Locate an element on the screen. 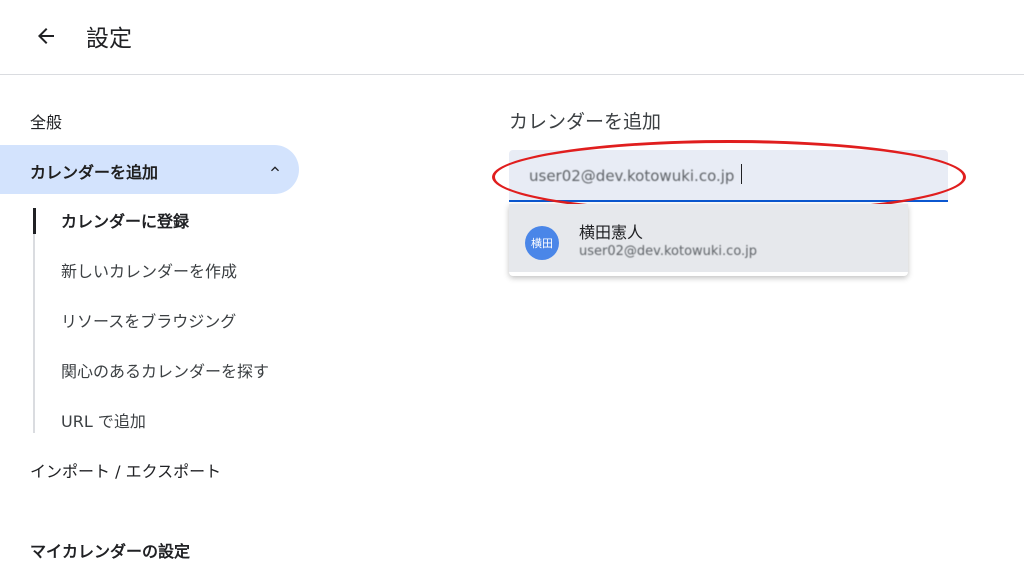 The image size is (1024, 562). sidebar-item-label: カレンダーを追加 is located at coordinates (94, 172).